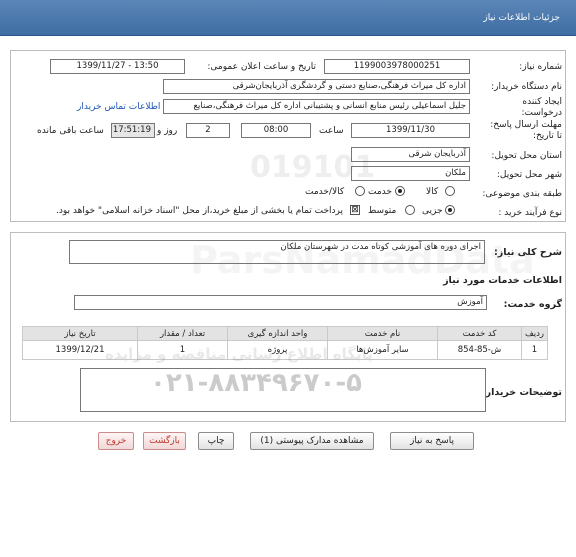 This screenshot has height=557, width=576. What do you see at coordinates (208, 130) in the screenshot?
I see `remaining-days-field: 2` at bounding box center [208, 130].